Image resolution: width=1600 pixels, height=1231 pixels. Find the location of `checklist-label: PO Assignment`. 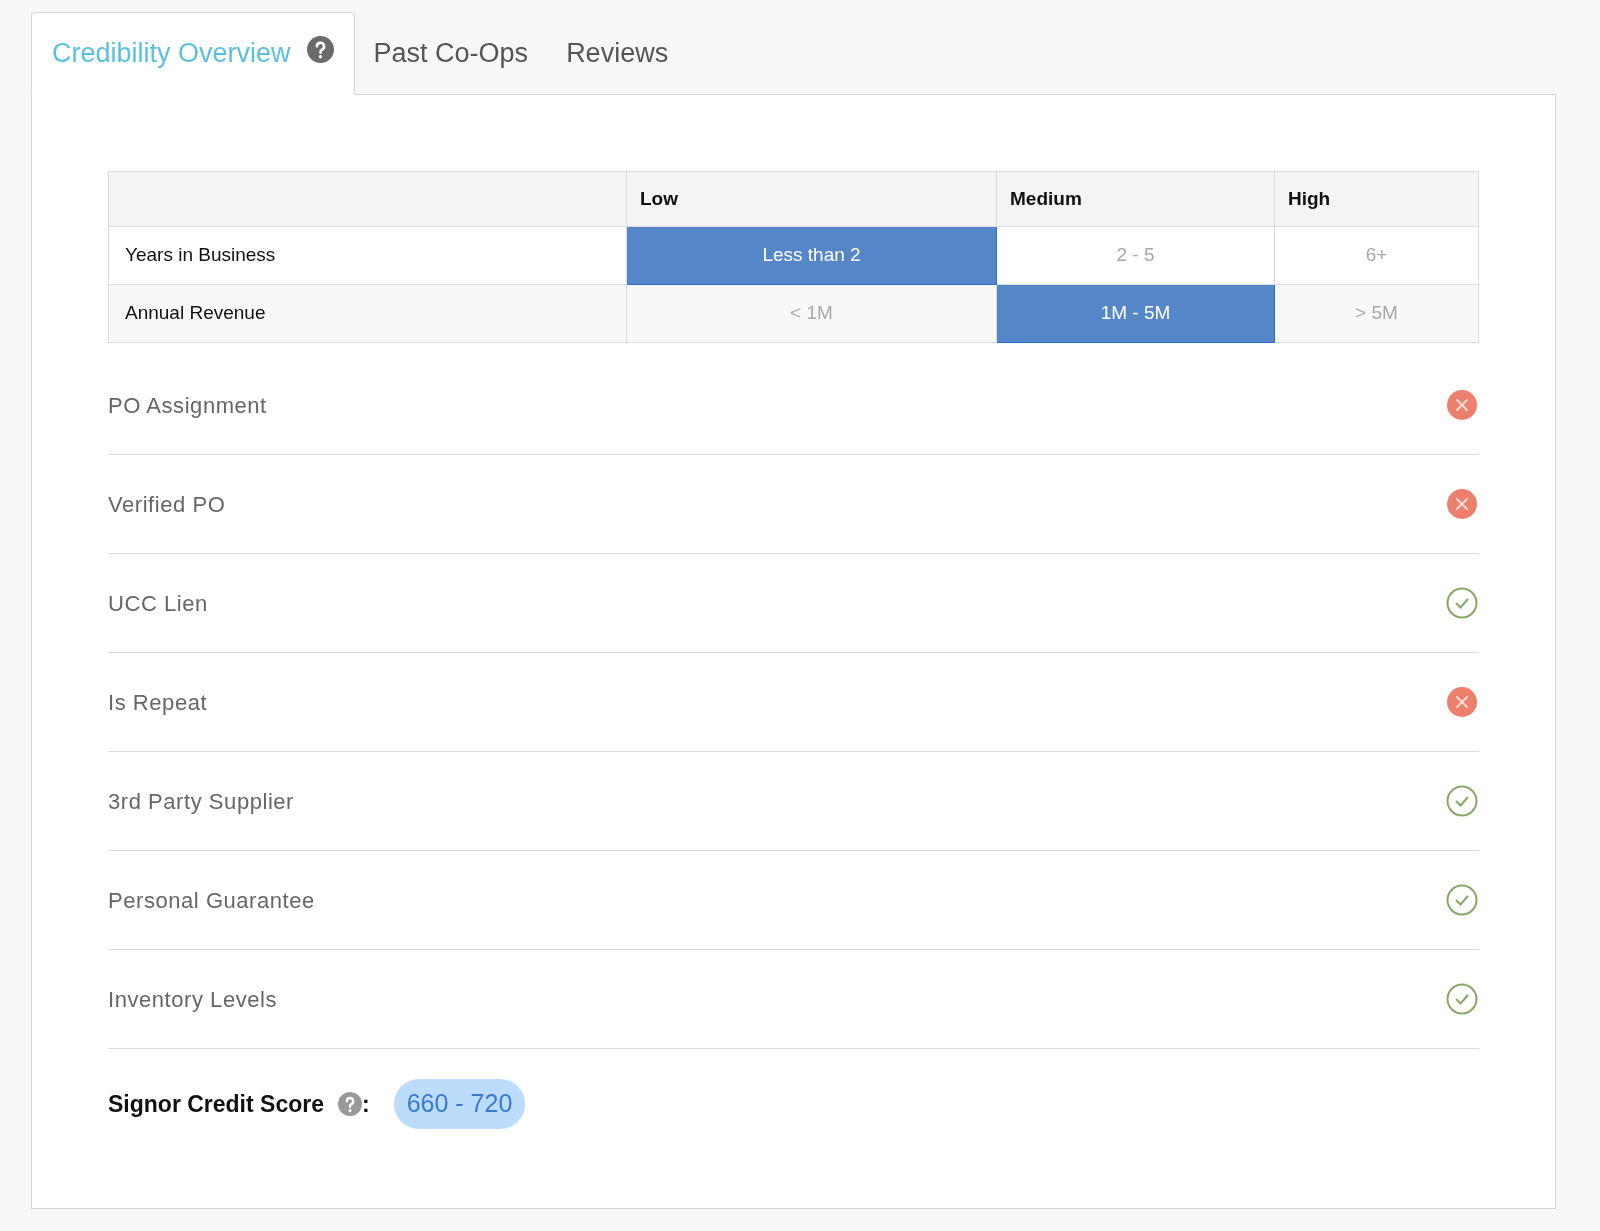

checklist-label: PO Assignment is located at coordinates (187, 405).